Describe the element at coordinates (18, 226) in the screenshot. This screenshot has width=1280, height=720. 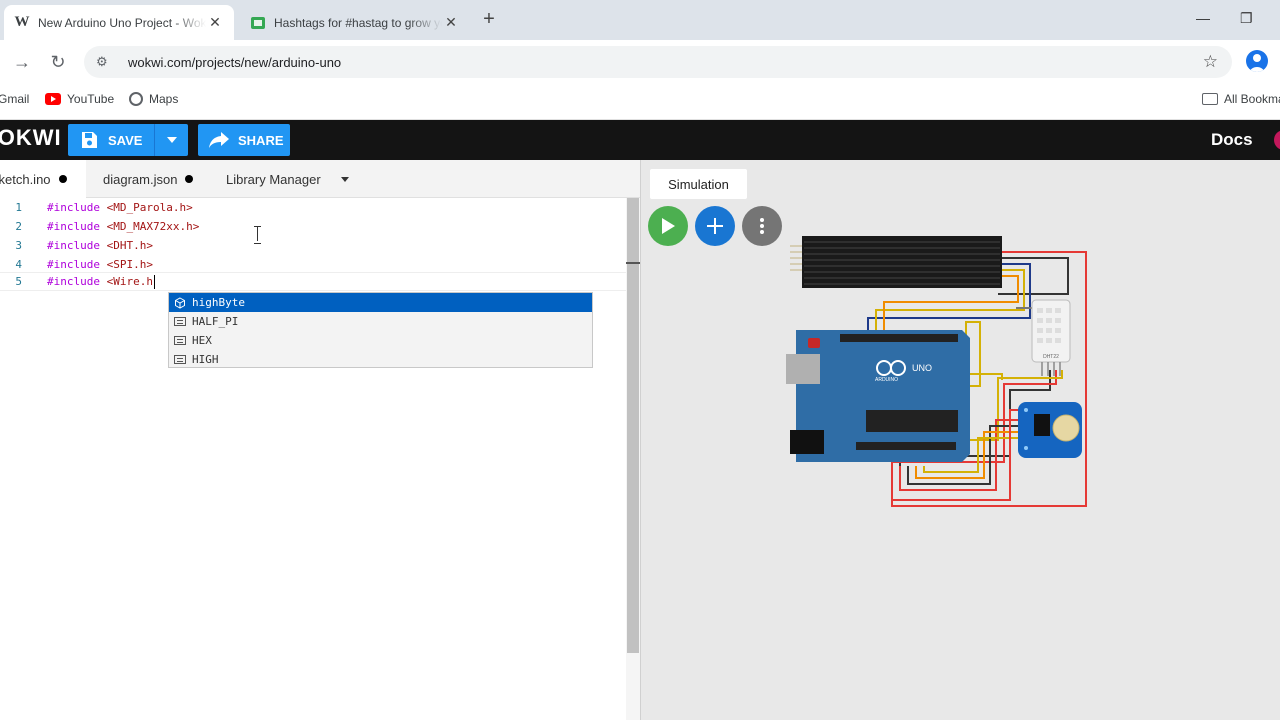
I see `line-number: 2` at that location.